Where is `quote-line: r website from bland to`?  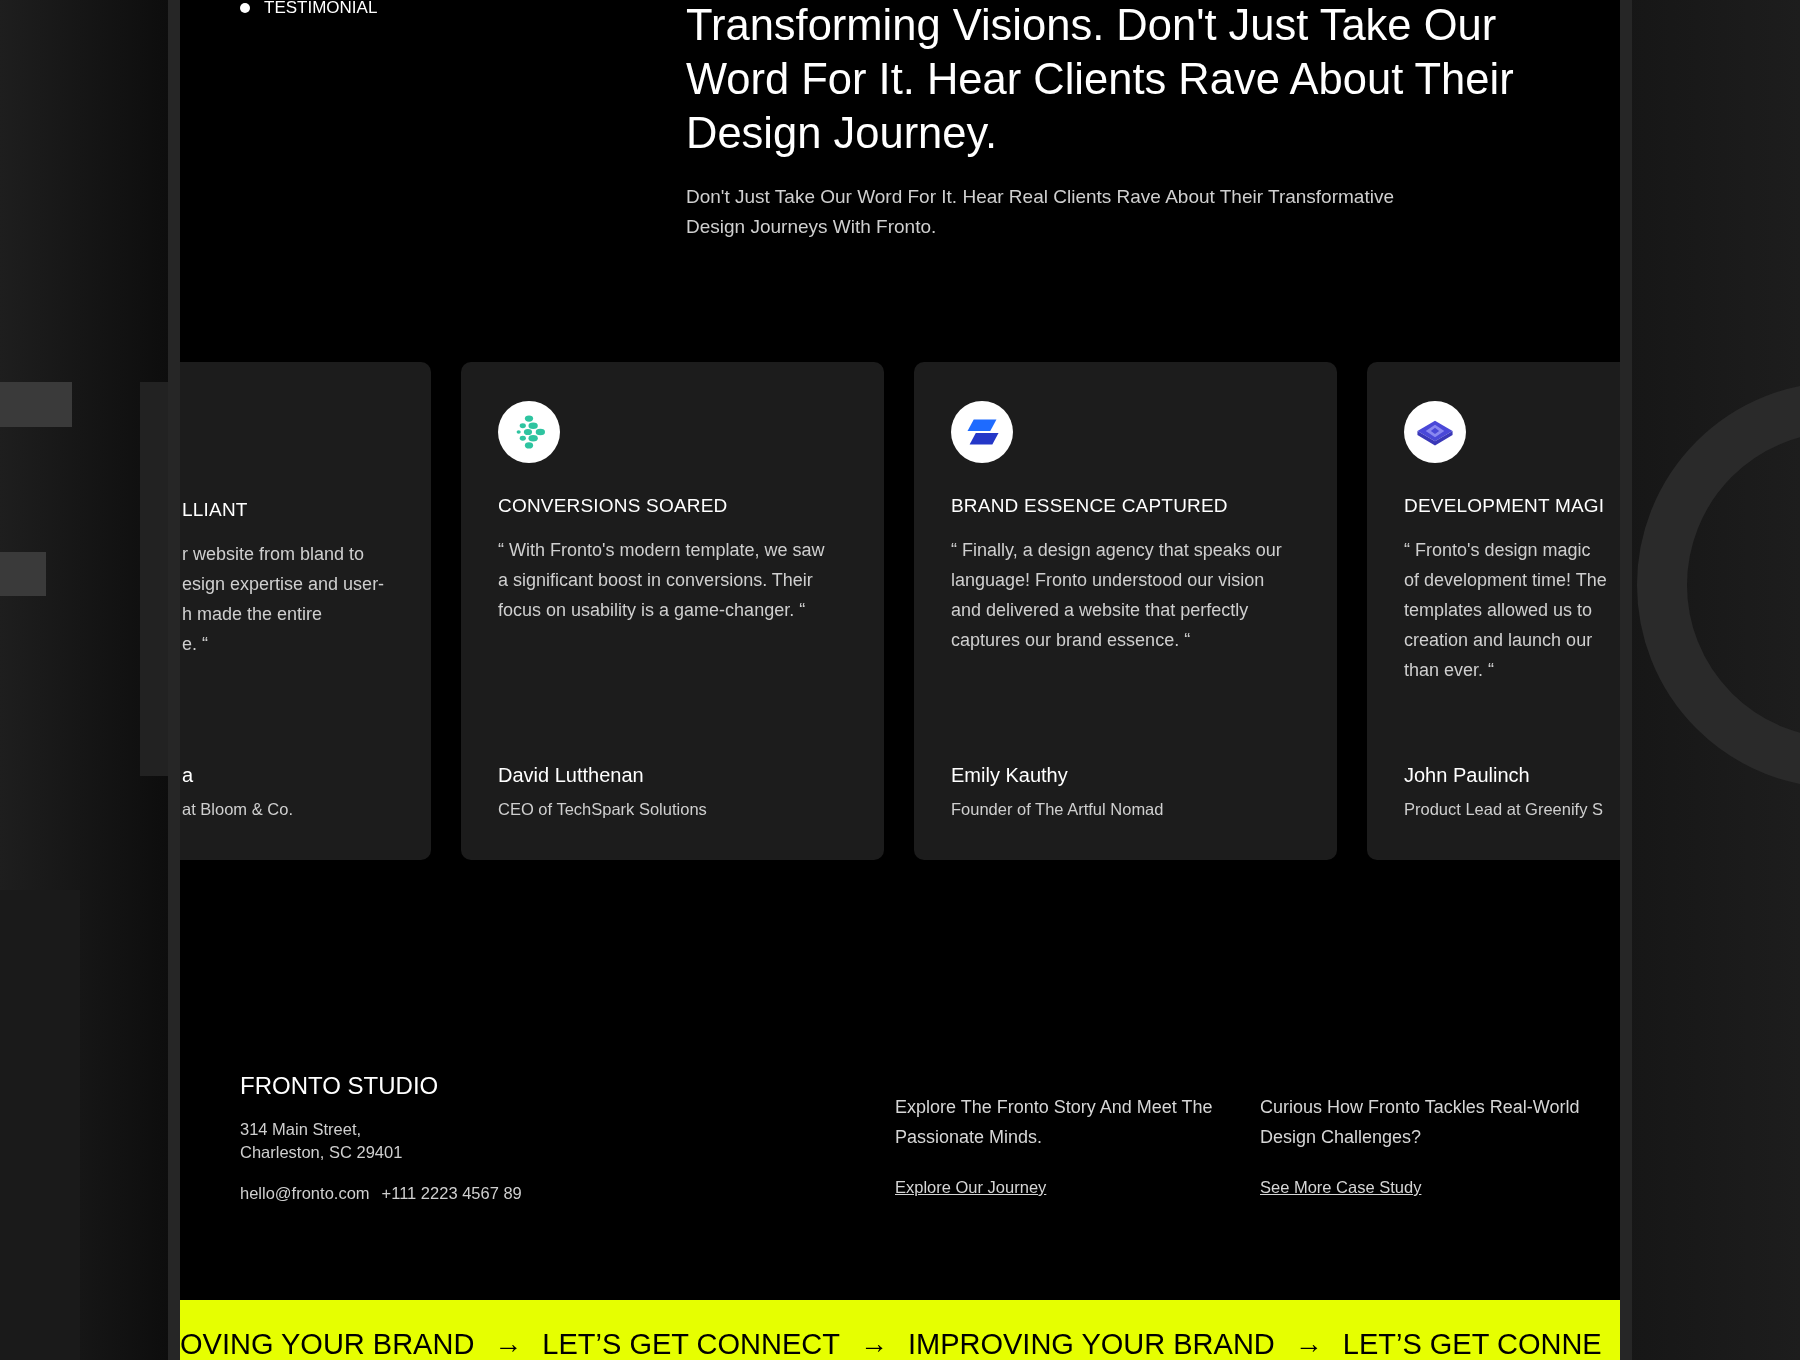
quote-line: r website from bland to is located at coordinates (274, 554).